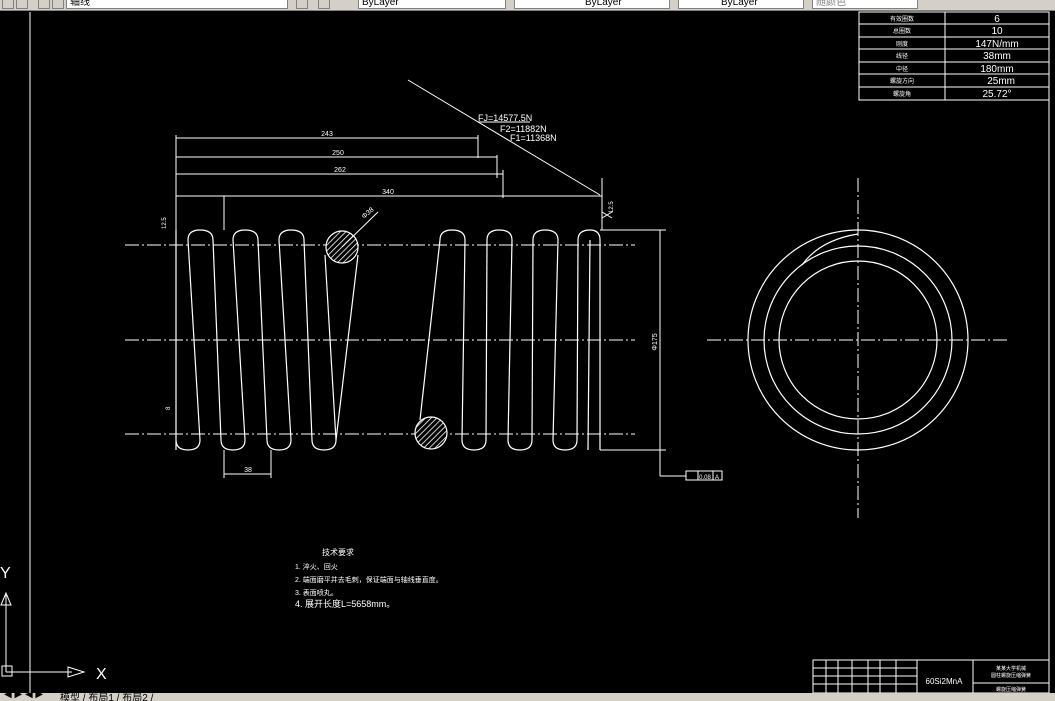 This screenshot has height=701, width=1055. What do you see at coordinates (996, 69) in the screenshot?
I see `spec-value: 180mm` at bounding box center [996, 69].